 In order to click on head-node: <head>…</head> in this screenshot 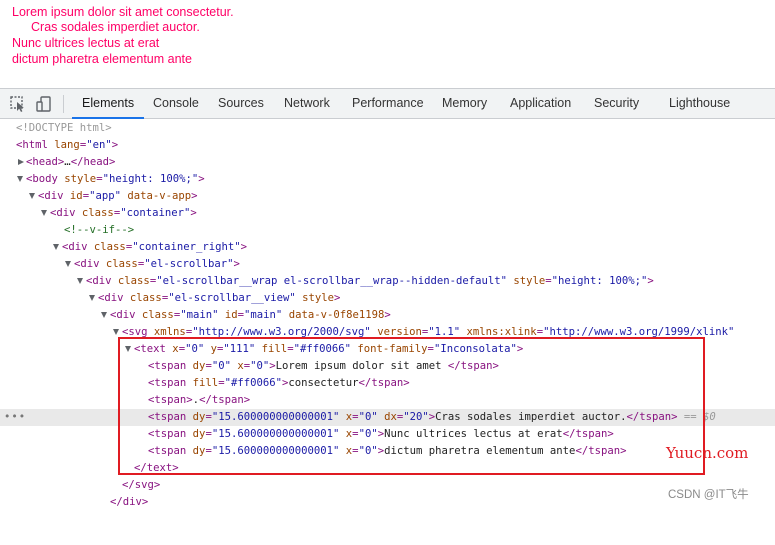, I will do `click(71, 162)`.